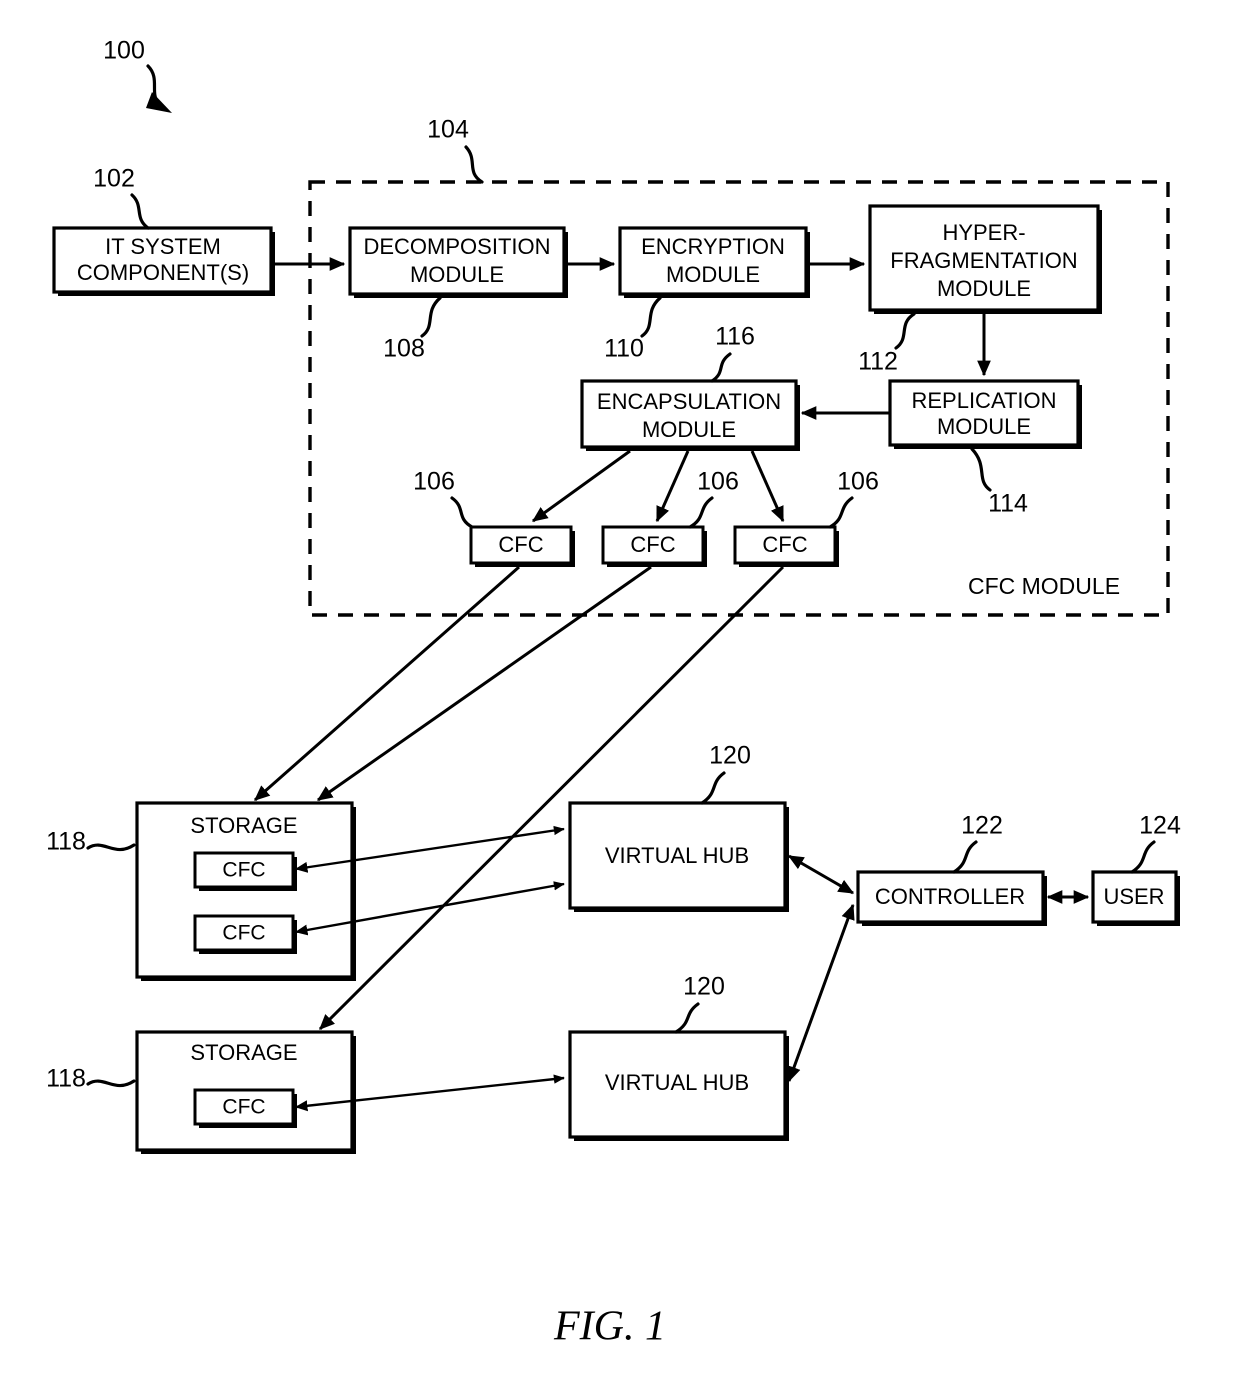  What do you see at coordinates (66, 842) in the screenshot?
I see `ref-label-118-a: 118` at bounding box center [66, 842].